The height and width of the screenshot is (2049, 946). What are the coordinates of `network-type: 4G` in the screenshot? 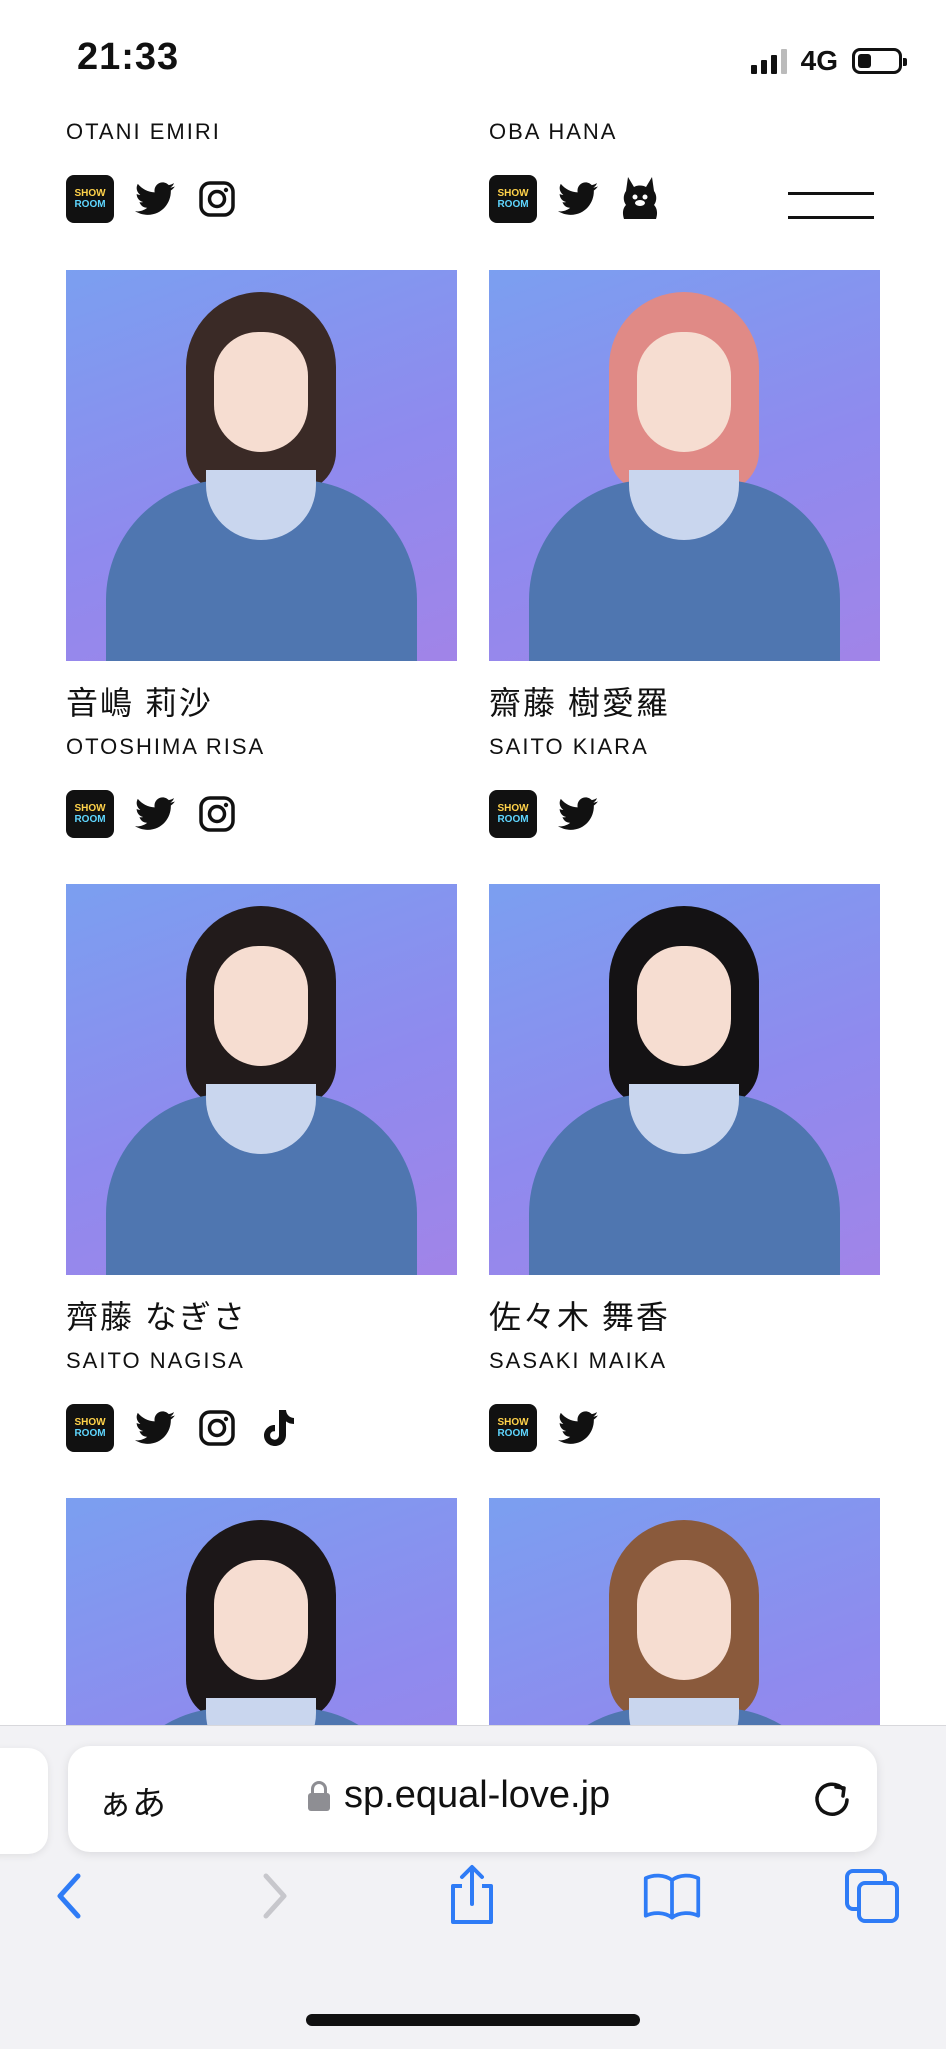 It's located at (819, 60).